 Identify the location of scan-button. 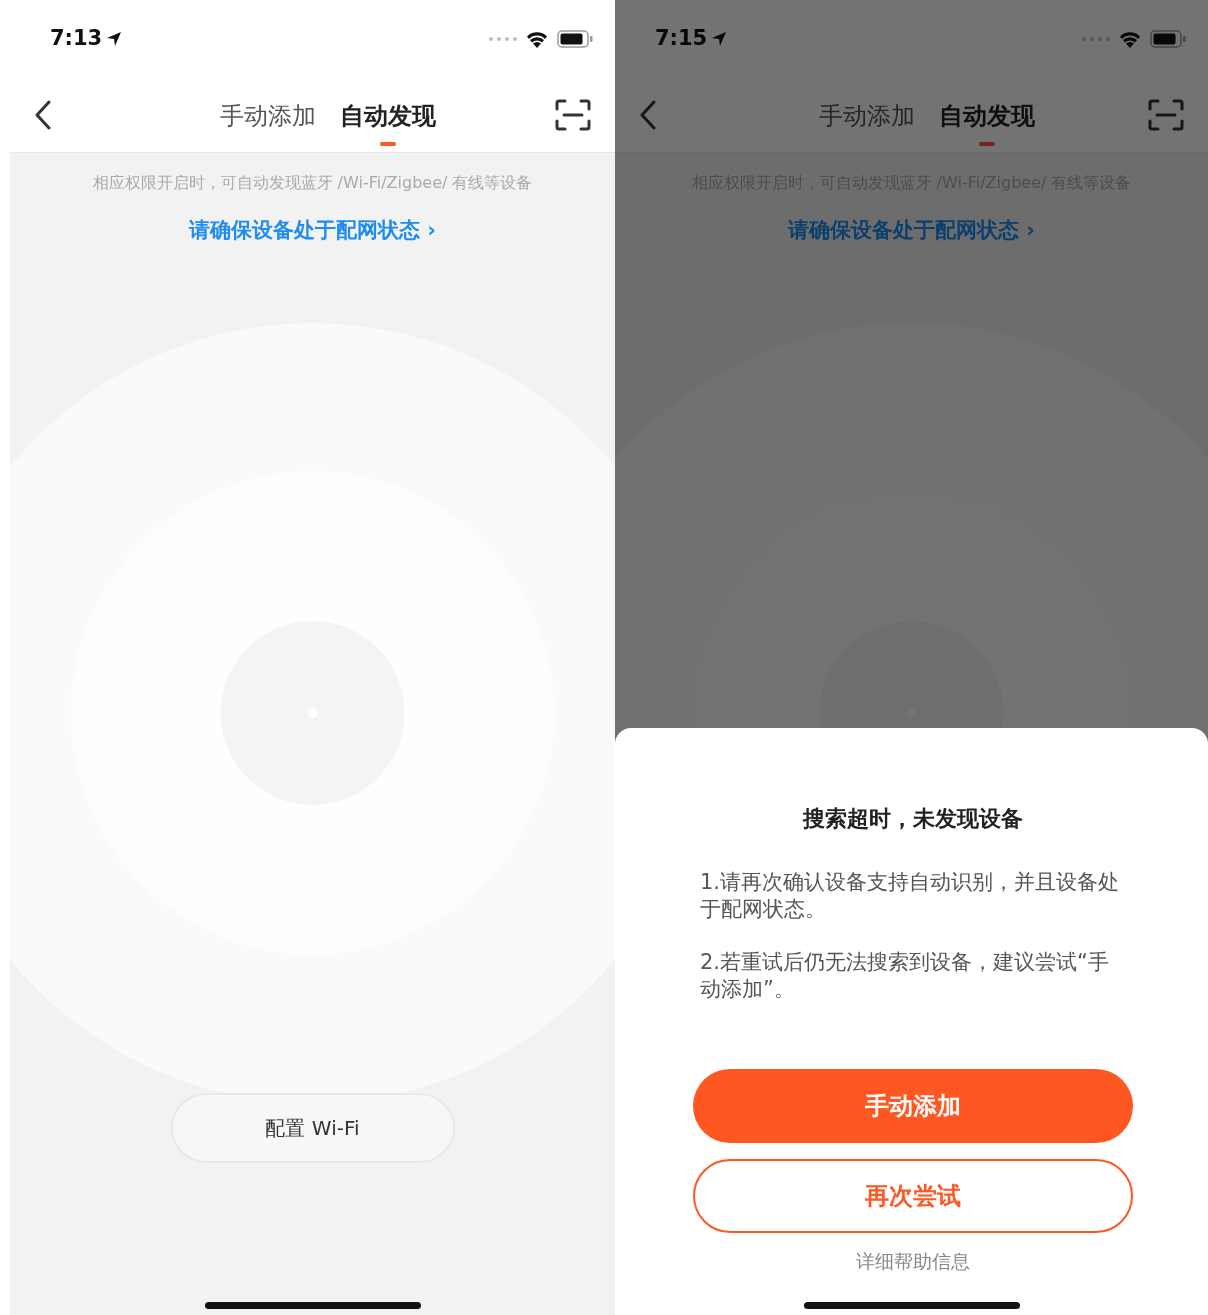
(573, 115).